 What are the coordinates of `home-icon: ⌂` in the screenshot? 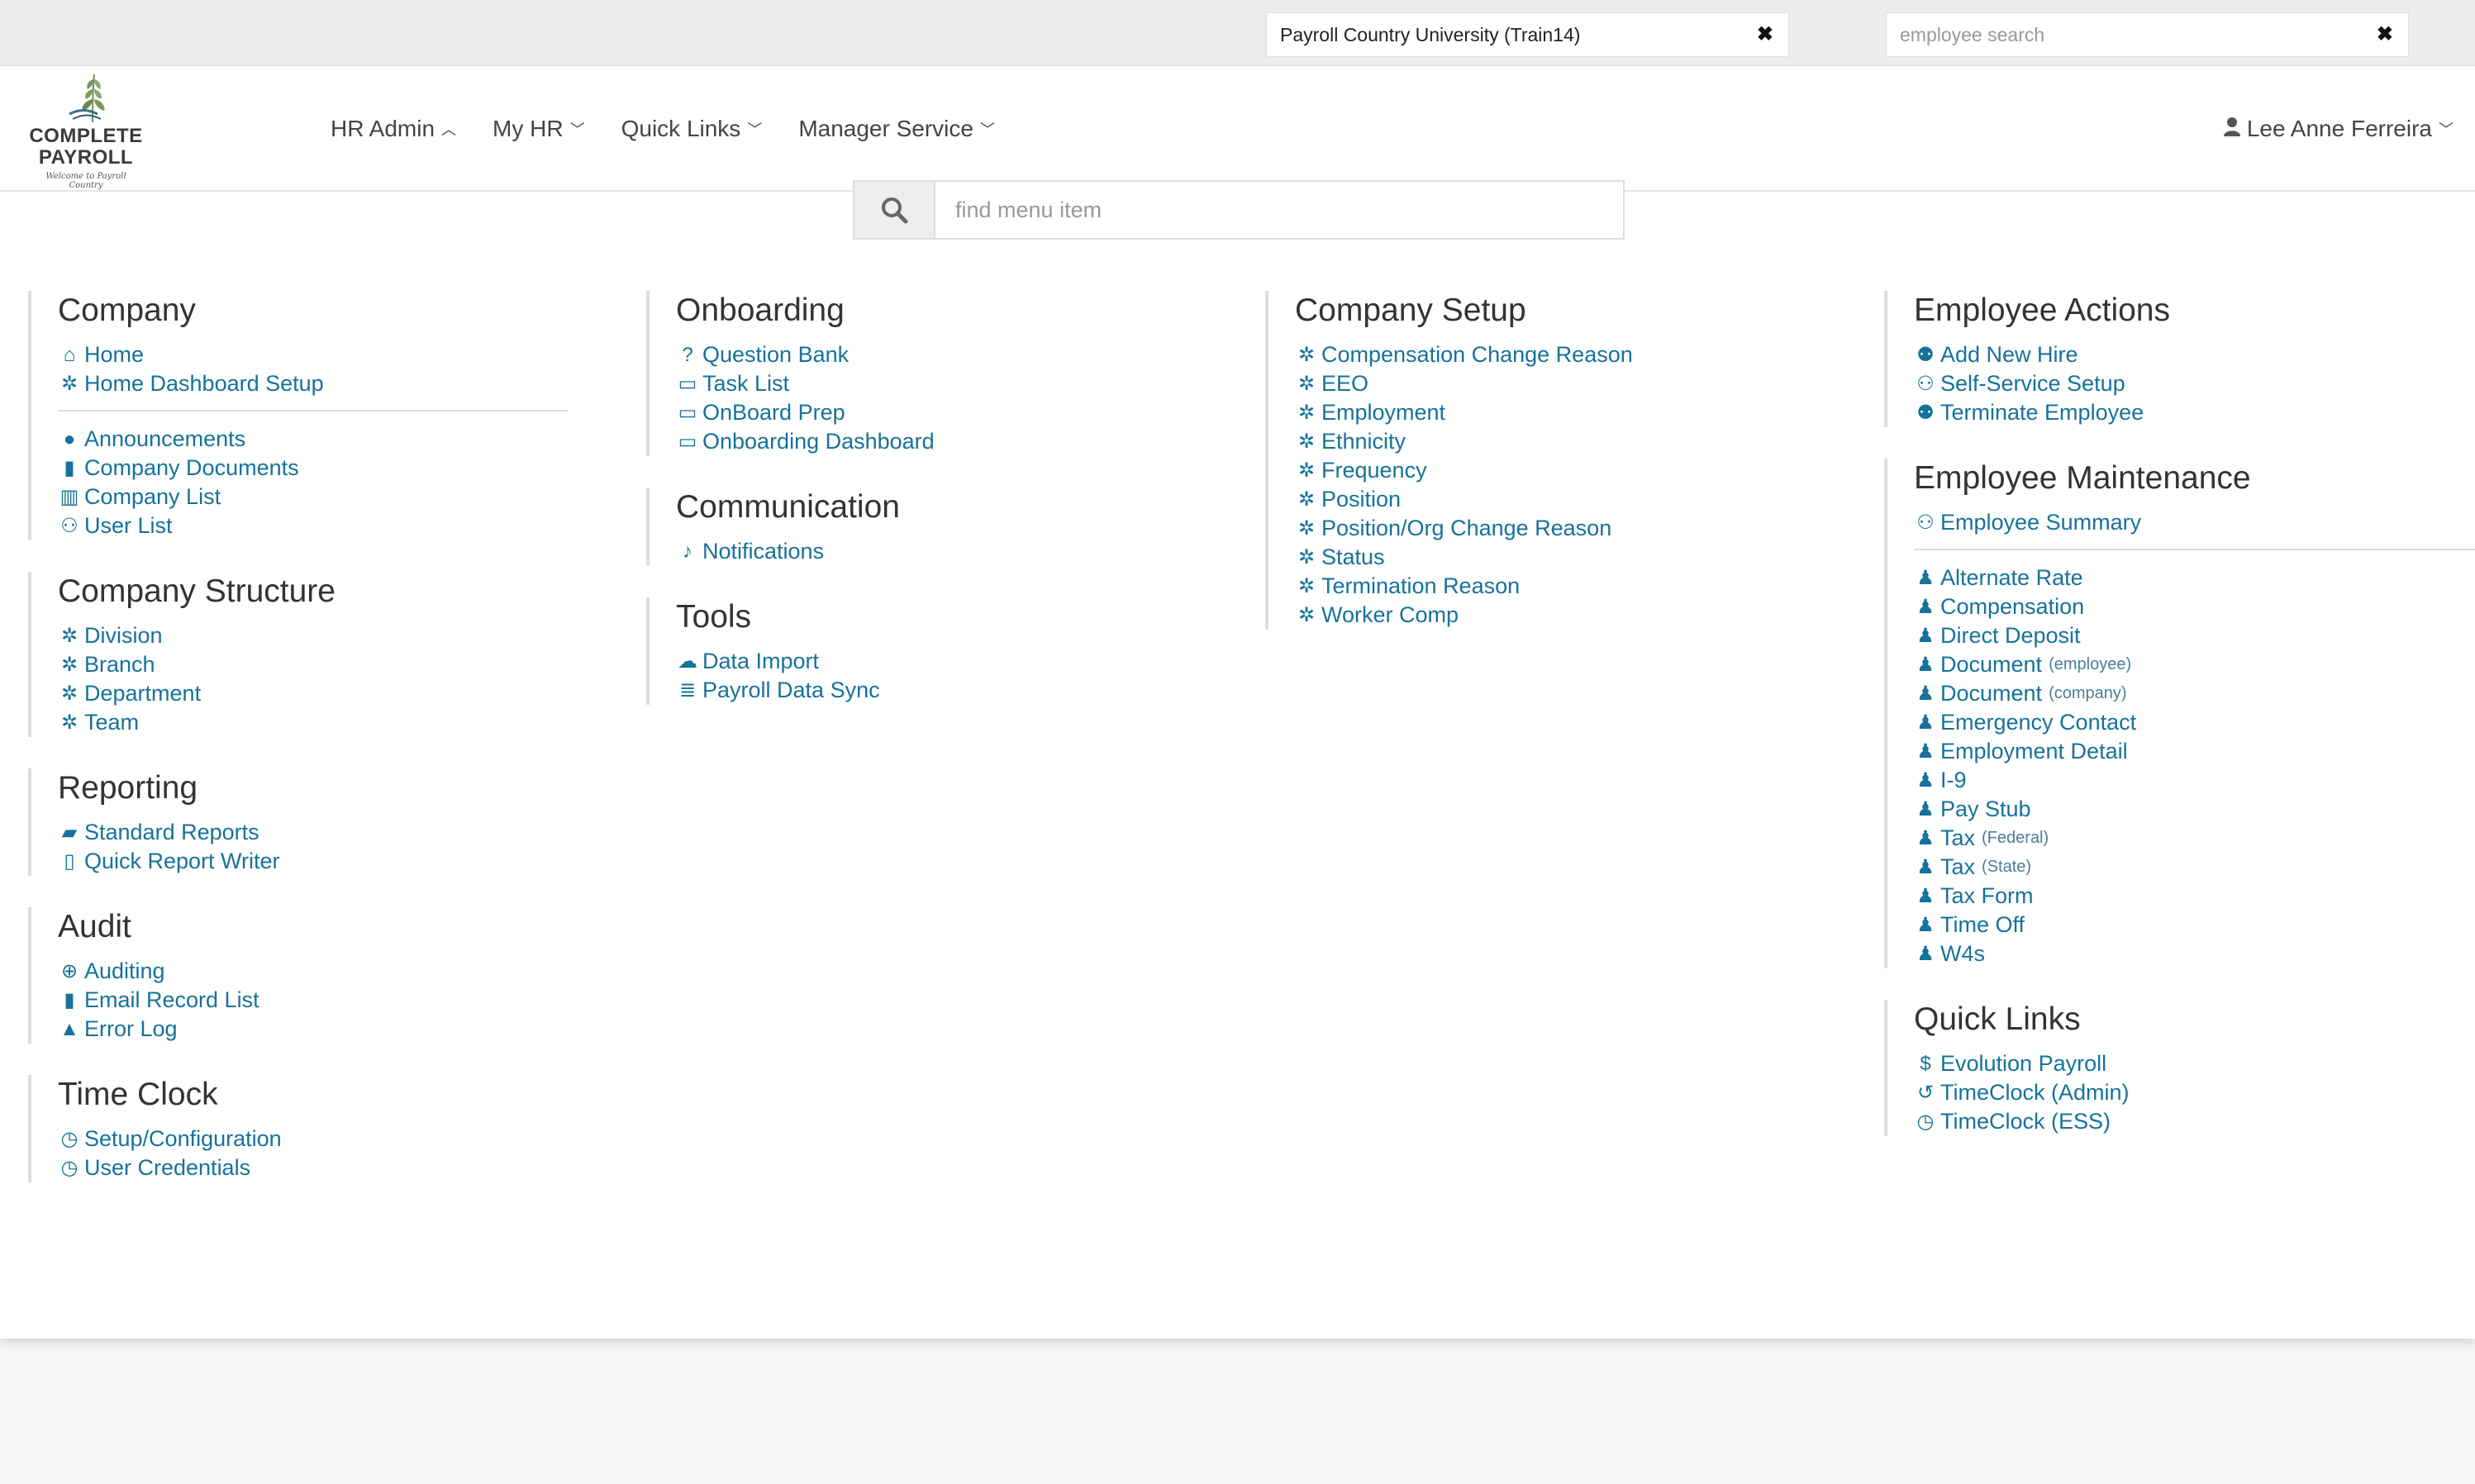 It's located at (69, 355).